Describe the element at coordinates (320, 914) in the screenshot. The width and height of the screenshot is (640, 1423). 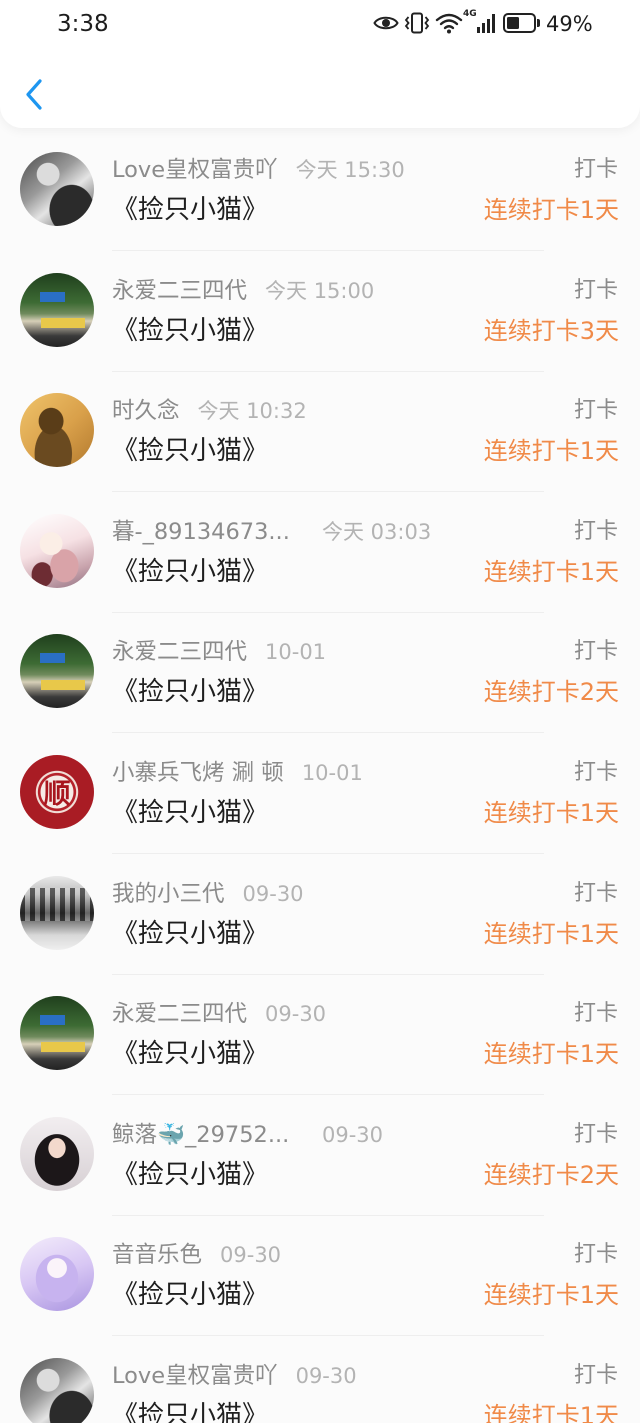
I see `list-item: 我的小三代 09-30 打卡 《捡只小猫》 连续打卡1天` at that location.